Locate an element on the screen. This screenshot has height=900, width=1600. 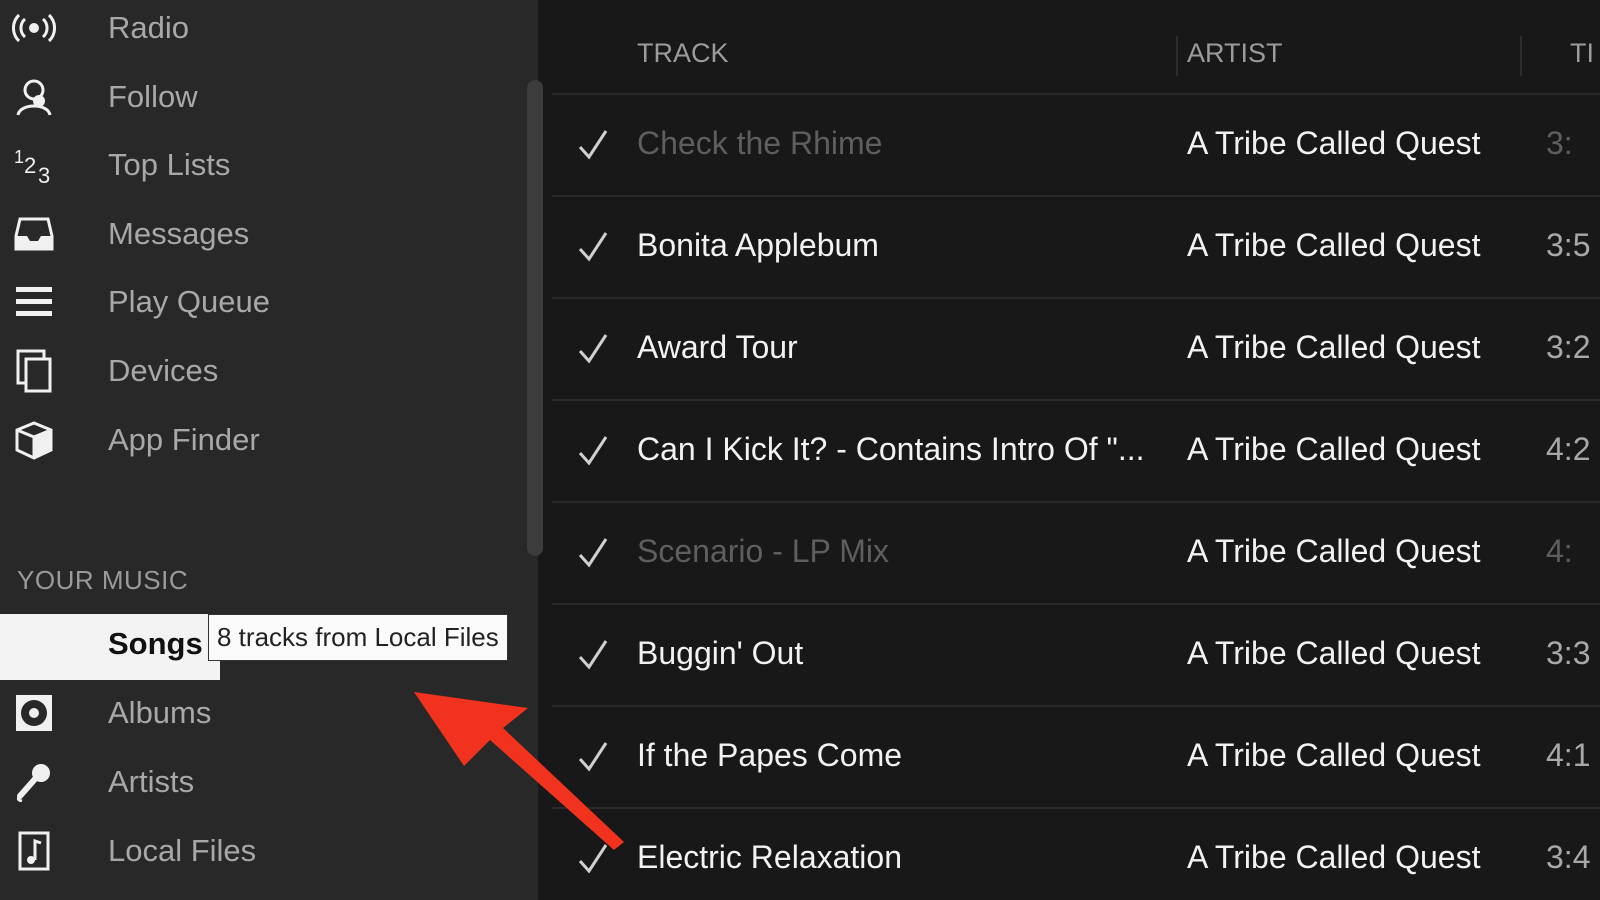
follow-icon is located at coordinates (34, 97).